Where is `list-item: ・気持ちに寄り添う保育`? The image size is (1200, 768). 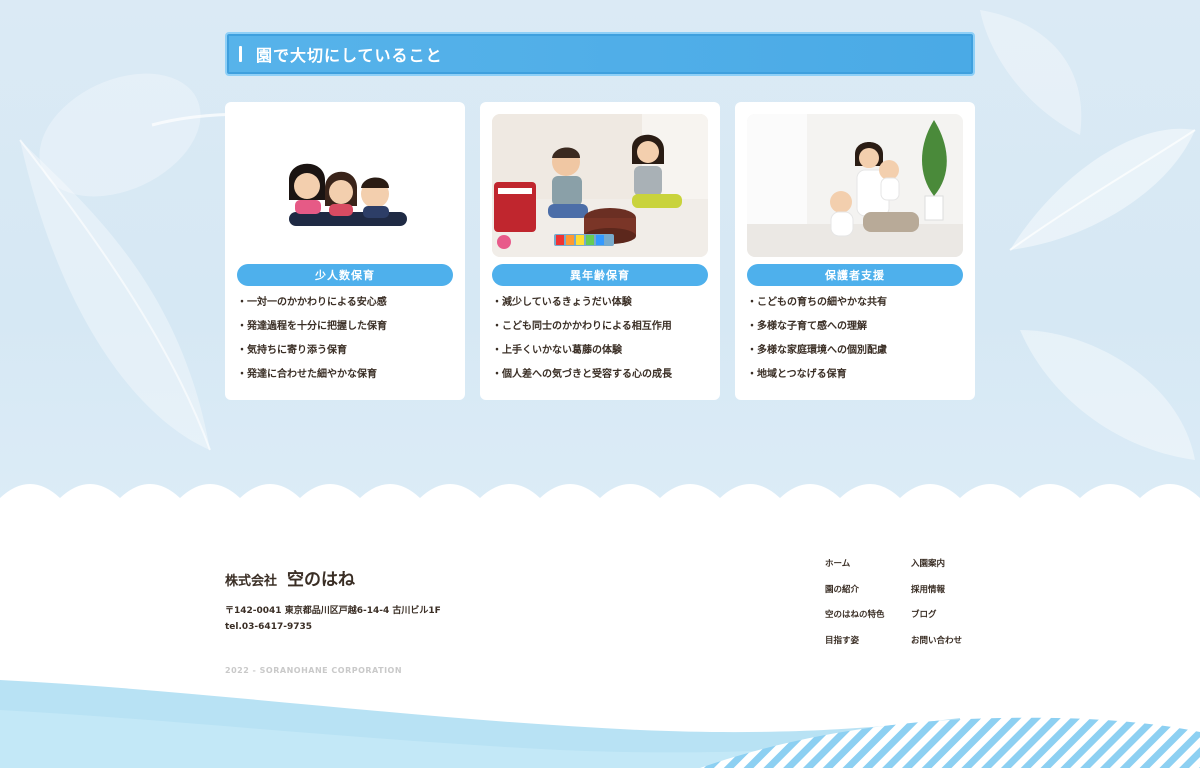 list-item: ・気持ちに寄り添う保育 is located at coordinates (292, 350).